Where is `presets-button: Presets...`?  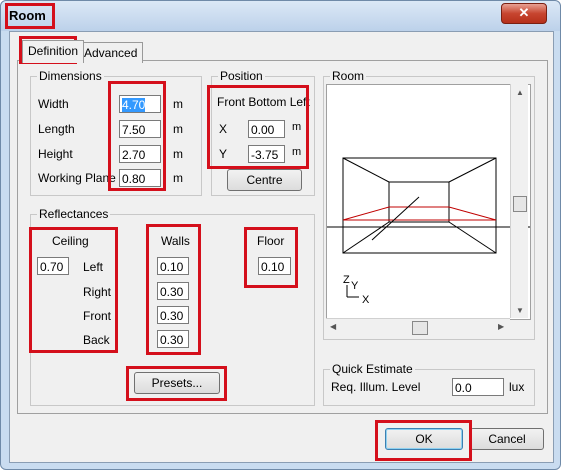 presets-button: Presets... is located at coordinates (177, 383).